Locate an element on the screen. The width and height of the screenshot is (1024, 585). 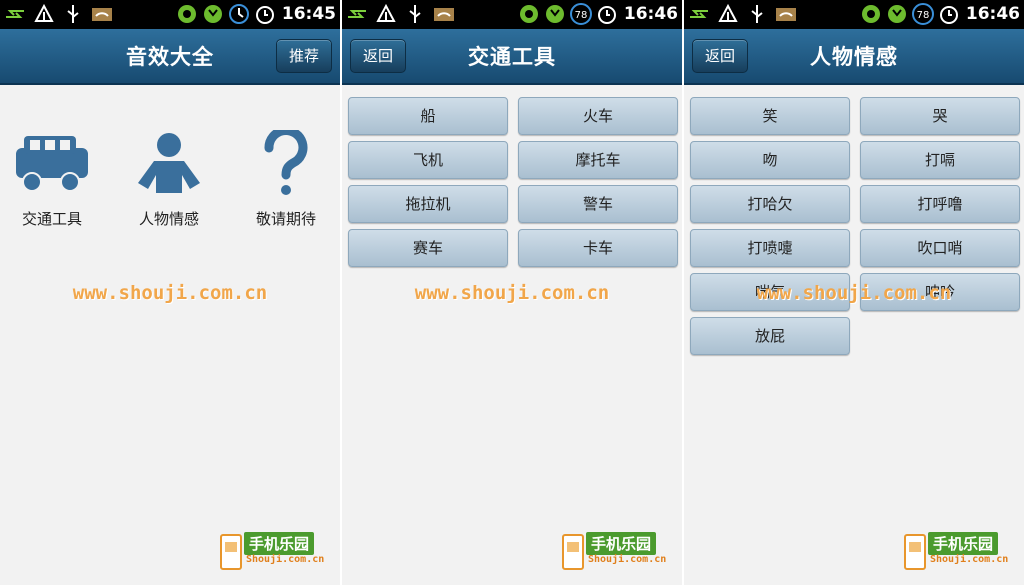
sound-button: 打嗝 is located at coordinates (940, 160).